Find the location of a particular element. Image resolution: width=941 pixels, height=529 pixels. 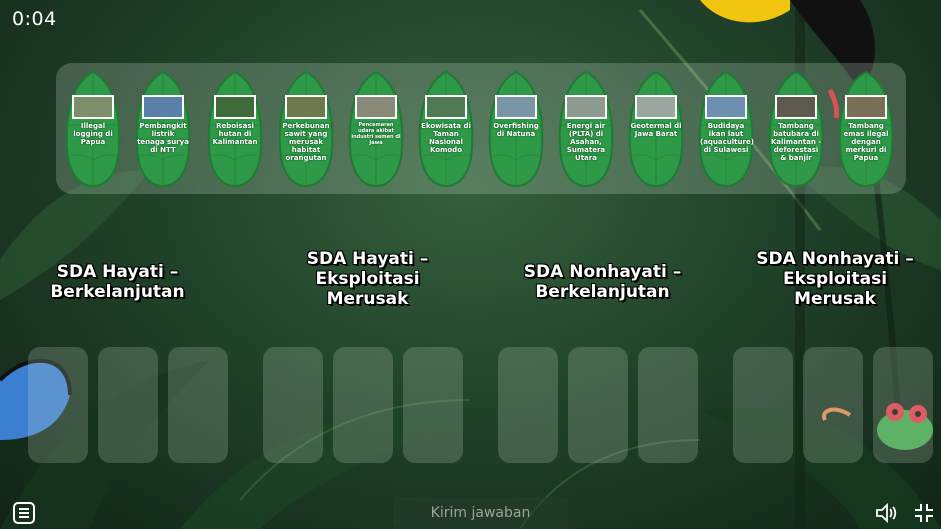

card-label: Pembangkit listrik tenaga surya di NTT is located at coordinates (163, 138).